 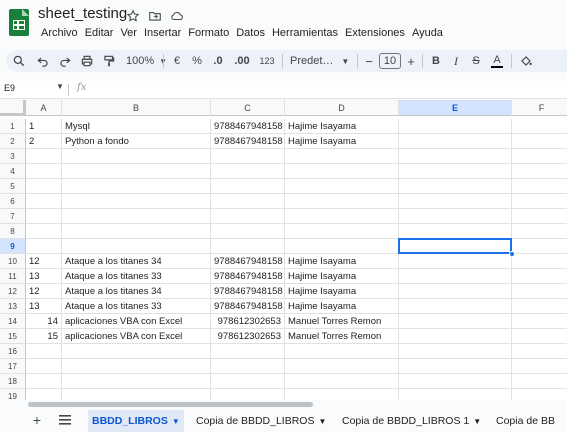 What do you see at coordinates (248, 351) in the screenshot?
I see `cell-c16` at bounding box center [248, 351].